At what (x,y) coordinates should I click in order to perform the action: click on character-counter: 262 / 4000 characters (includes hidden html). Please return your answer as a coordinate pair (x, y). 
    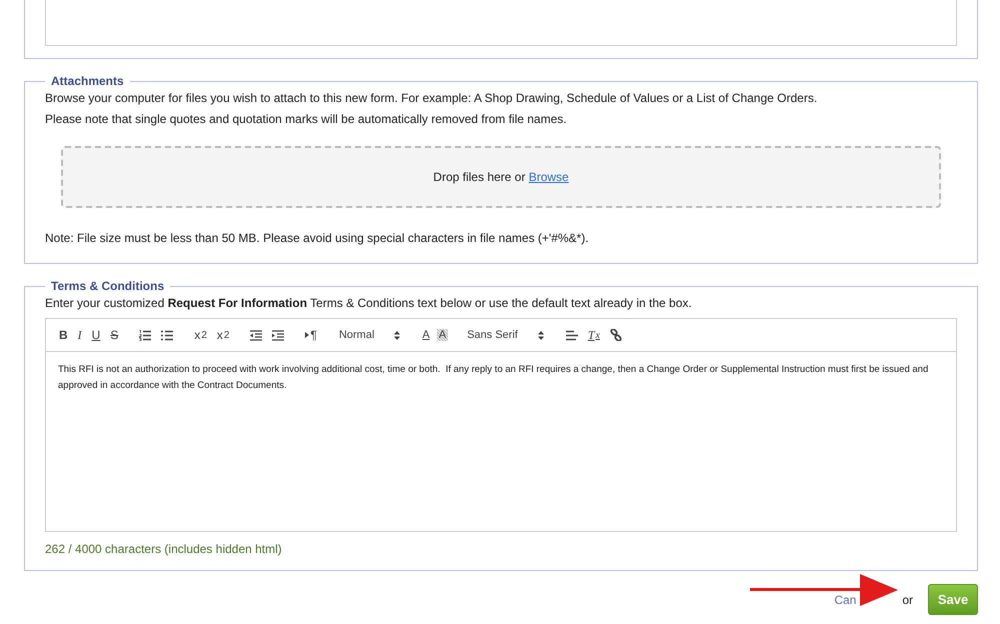
    Looking at the image, I should click on (164, 549).